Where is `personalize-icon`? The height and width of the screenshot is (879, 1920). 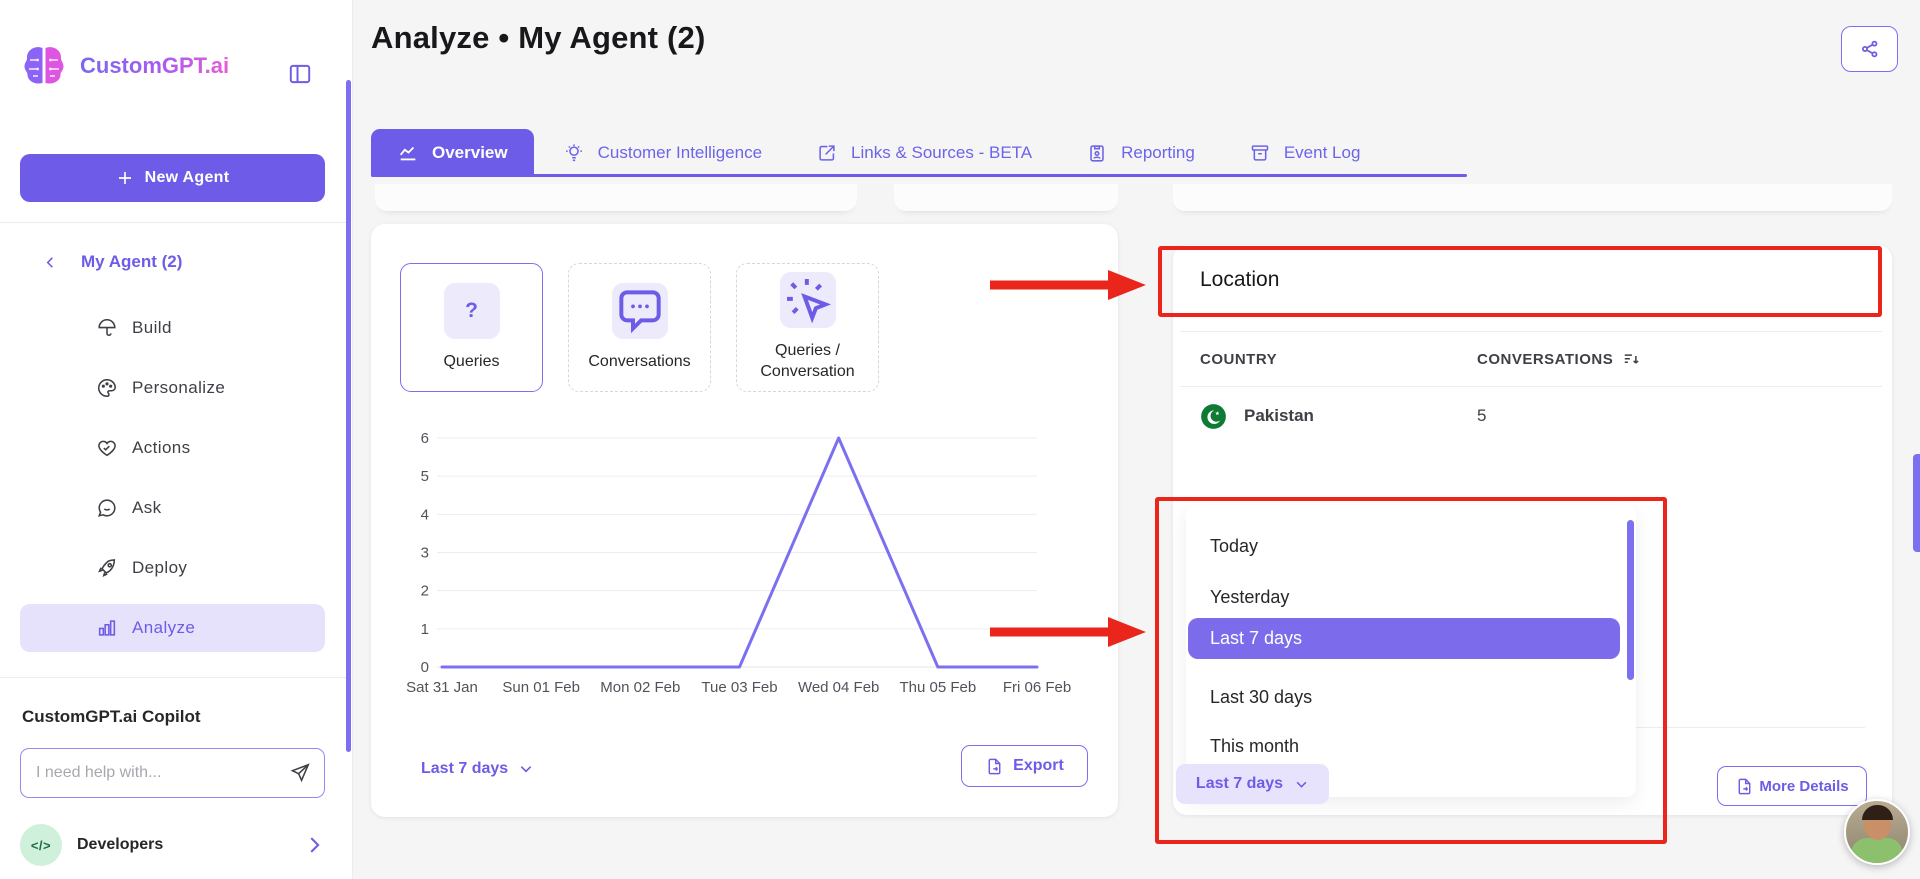 personalize-icon is located at coordinates (107, 388).